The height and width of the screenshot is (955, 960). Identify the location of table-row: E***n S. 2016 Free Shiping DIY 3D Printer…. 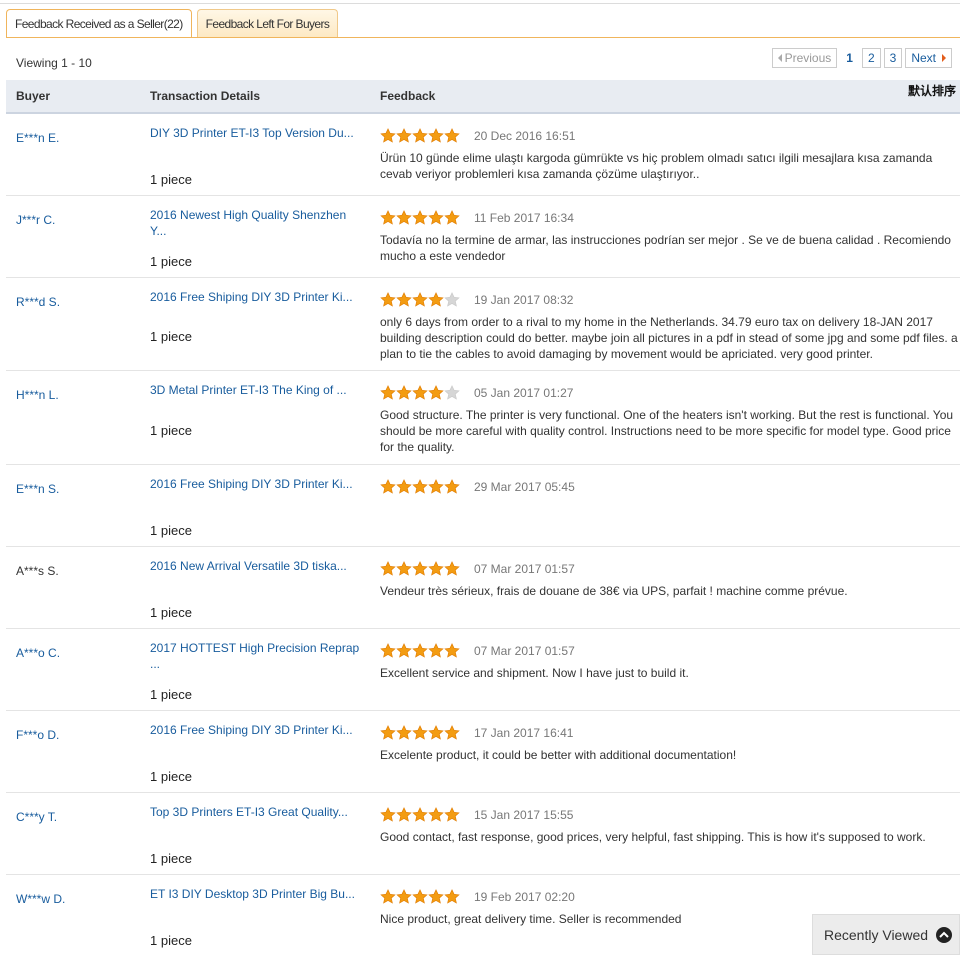
(483, 506).